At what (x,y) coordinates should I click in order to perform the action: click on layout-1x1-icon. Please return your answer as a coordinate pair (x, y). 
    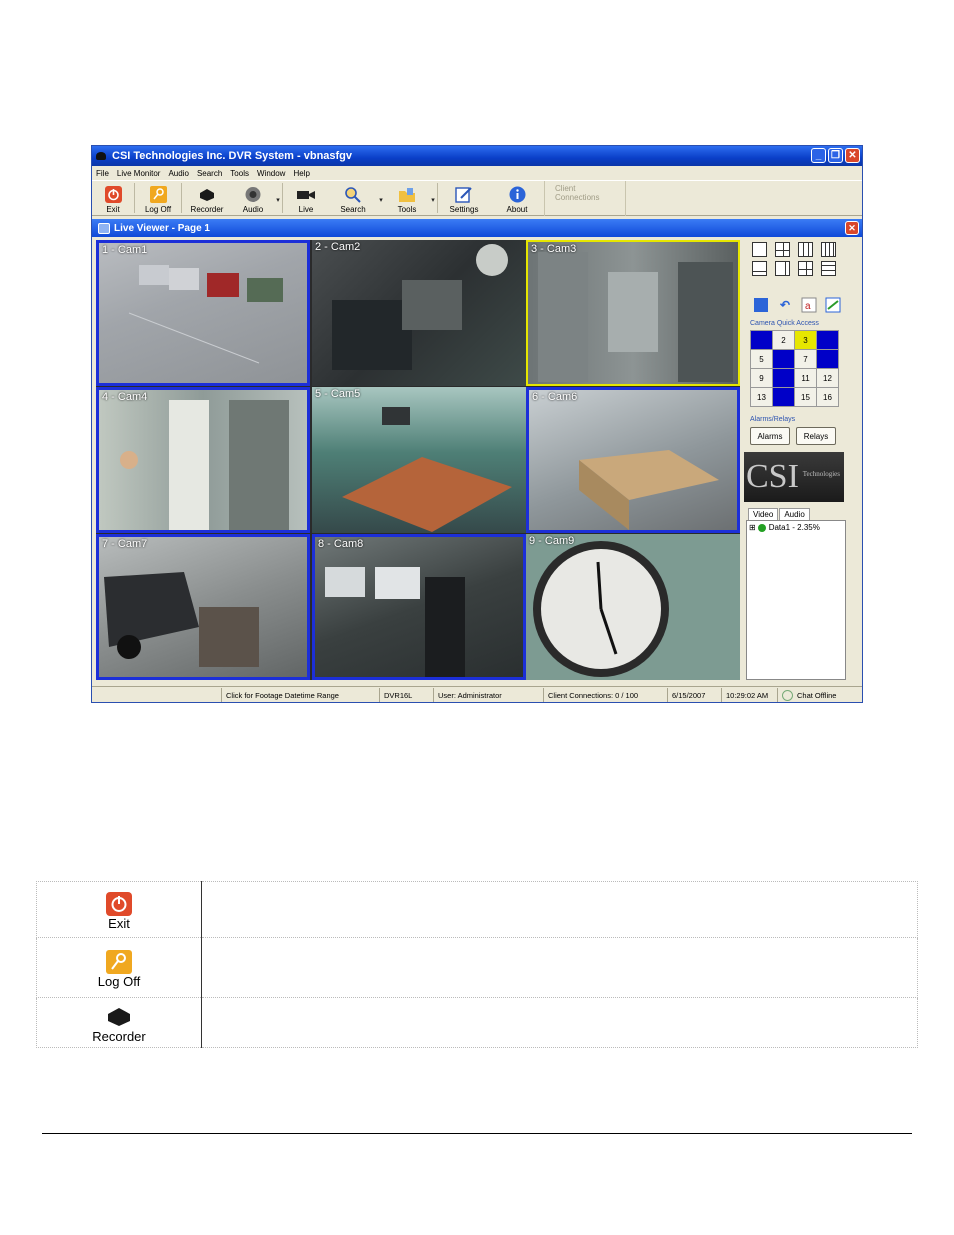
    Looking at the image, I should click on (759, 249).